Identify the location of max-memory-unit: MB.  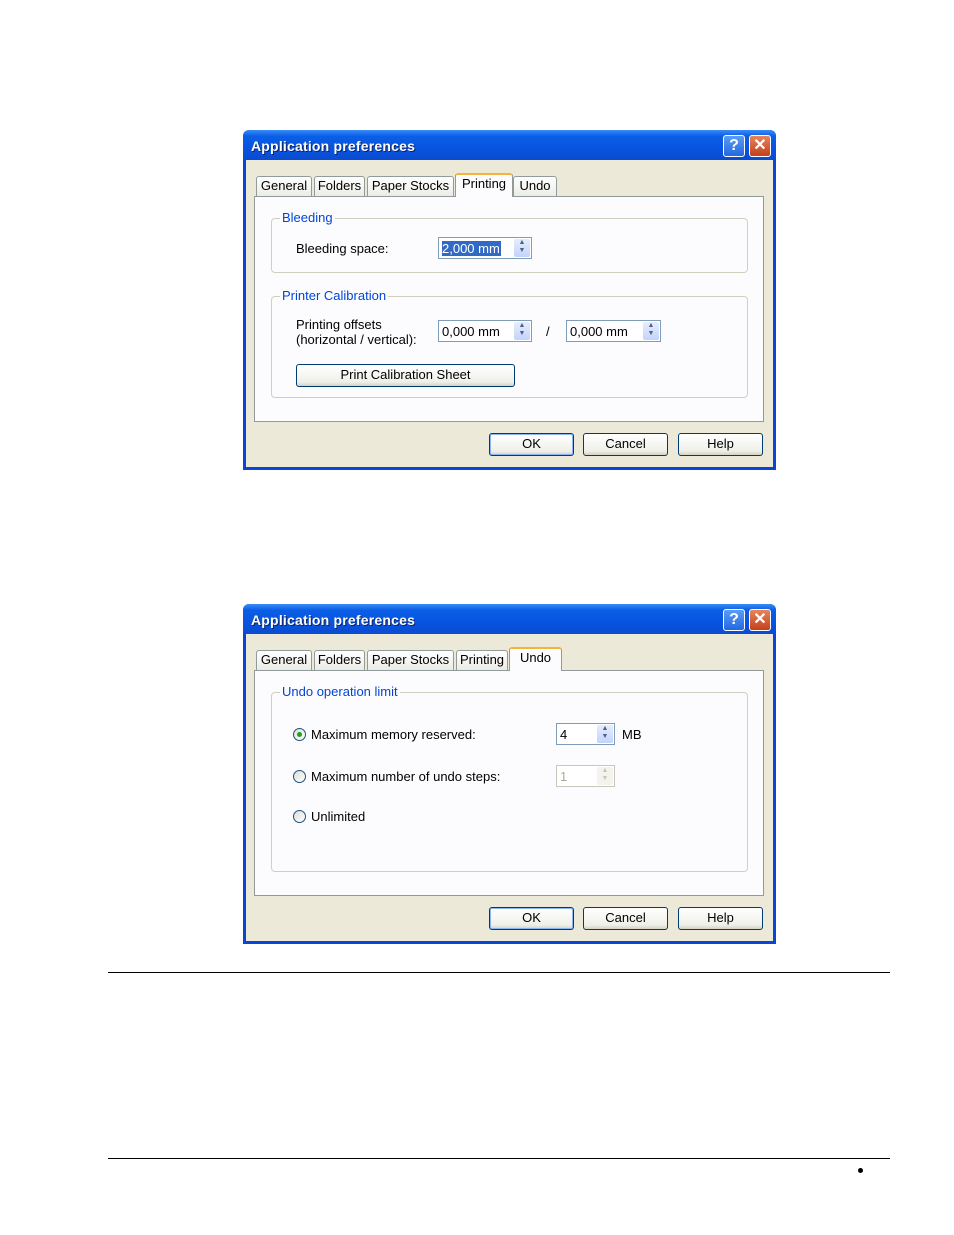
(632, 734).